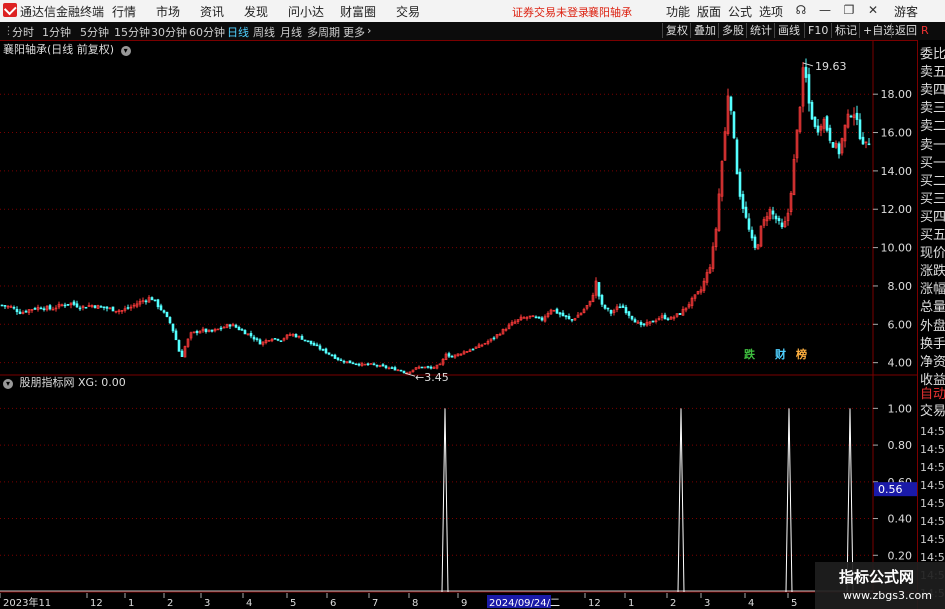 This screenshot has width=945, height=609. I want to click on low-label: ←3.45, so click(432, 377).